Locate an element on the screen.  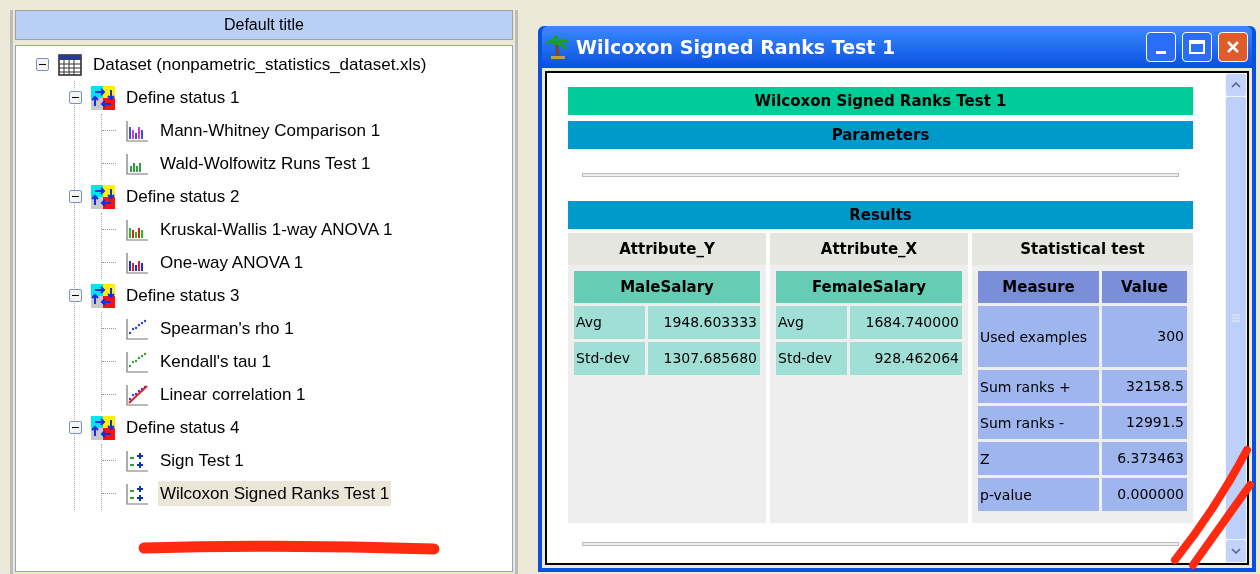
table-cell: Sum ranks - is located at coordinates (1038, 422).